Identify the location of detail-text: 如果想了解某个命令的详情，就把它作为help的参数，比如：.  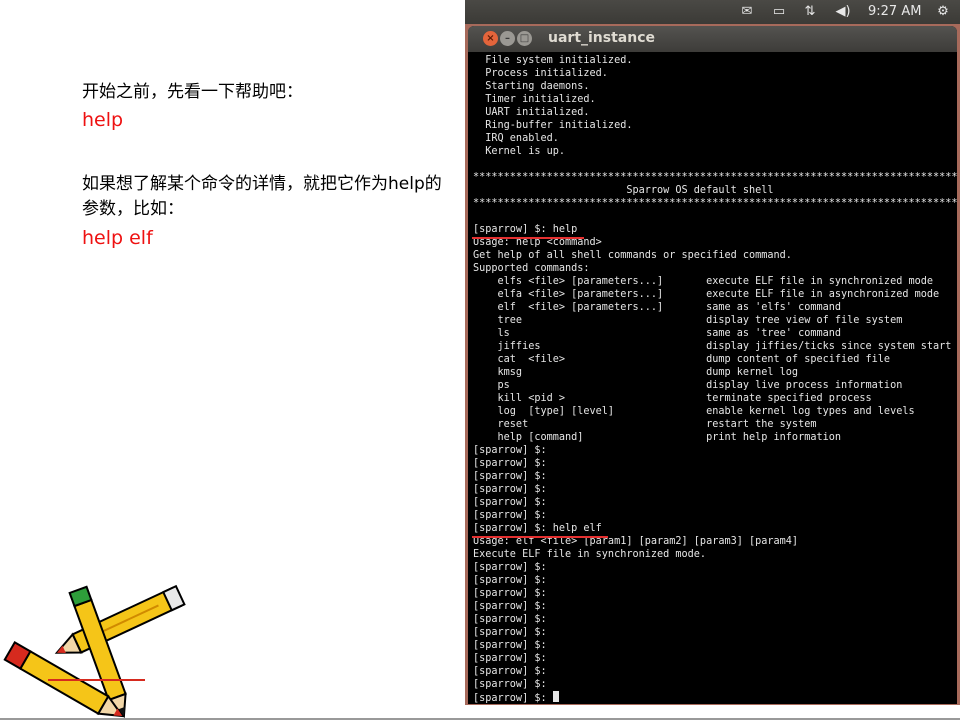
(262, 196).